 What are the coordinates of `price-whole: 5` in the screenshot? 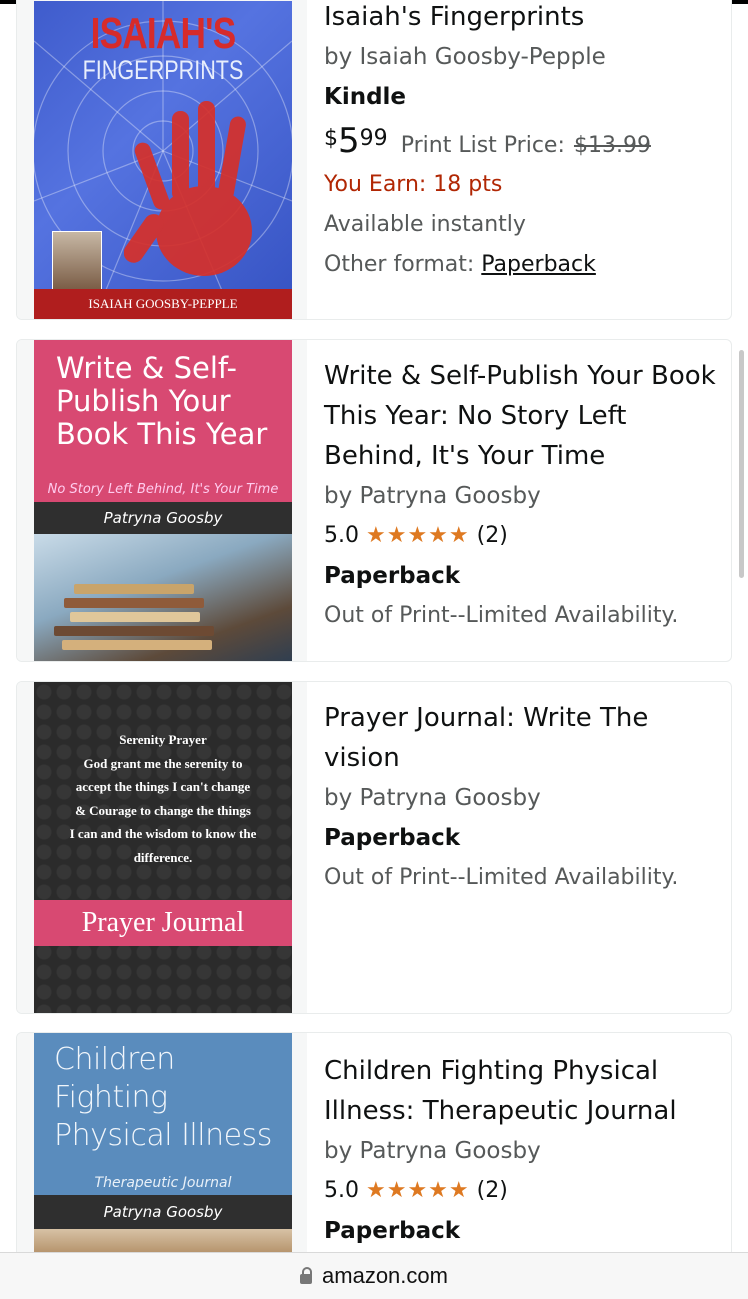 It's located at (349, 141).